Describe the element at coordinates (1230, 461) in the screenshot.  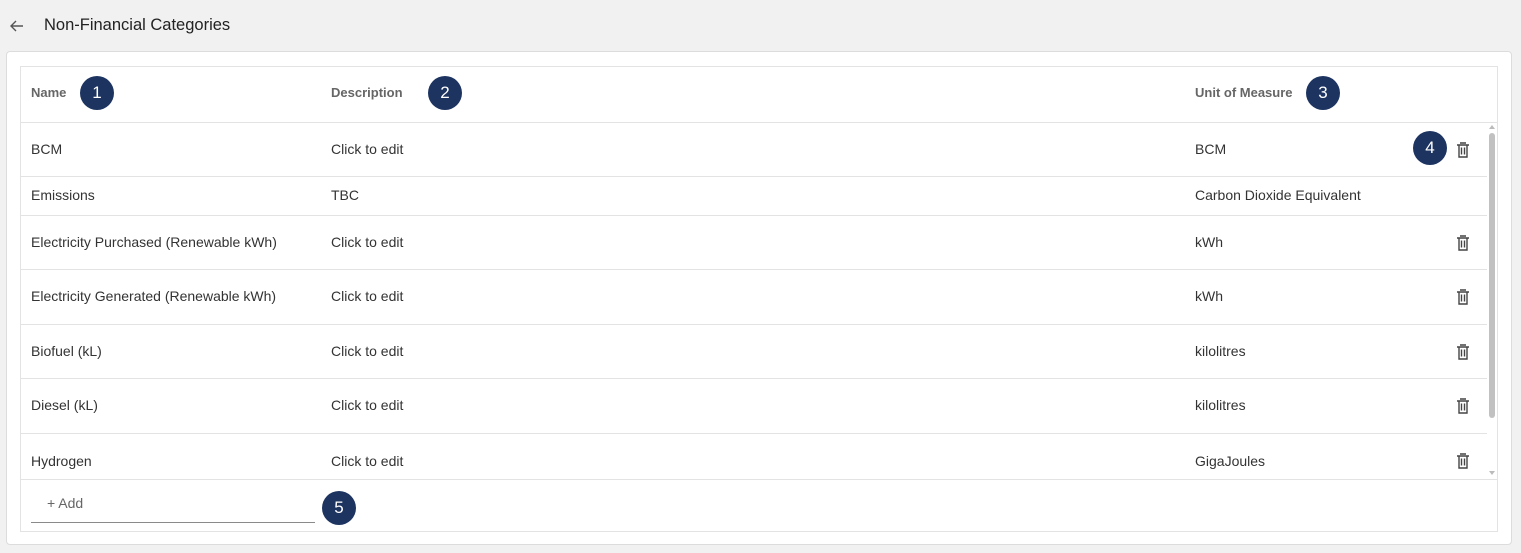
I see `cell-unit: GigaJoules` at that location.